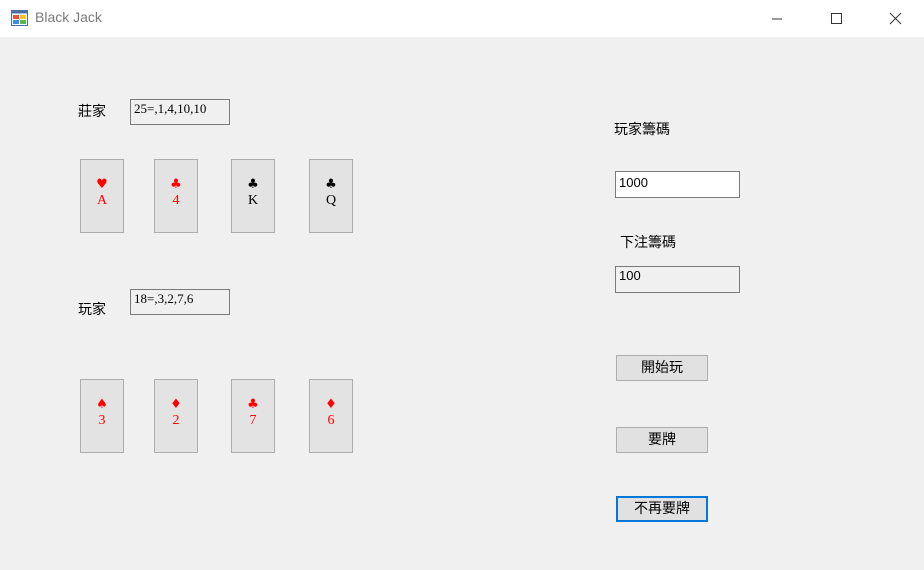 The image size is (924, 570). What do you see at coordinates (102, 420) in the screenshot?
I see `card-rank: 3` at bounding box center [102, 420].